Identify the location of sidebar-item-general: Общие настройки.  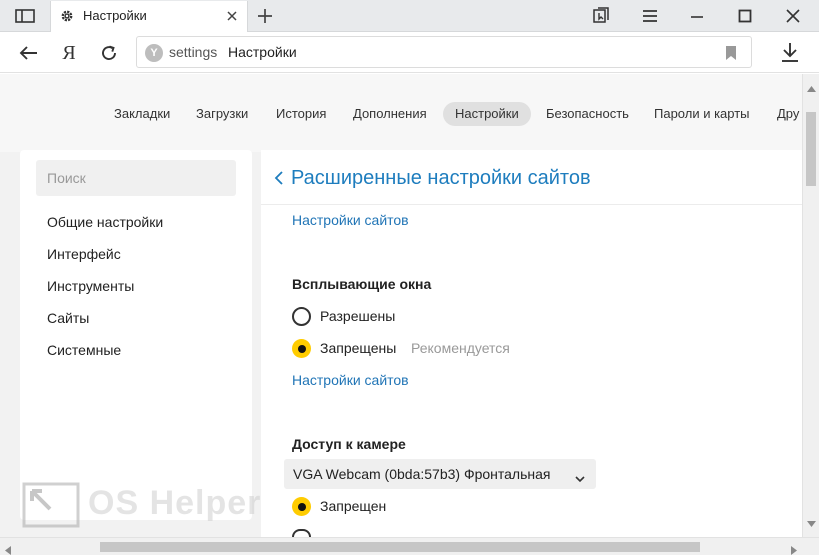
(105, 222).